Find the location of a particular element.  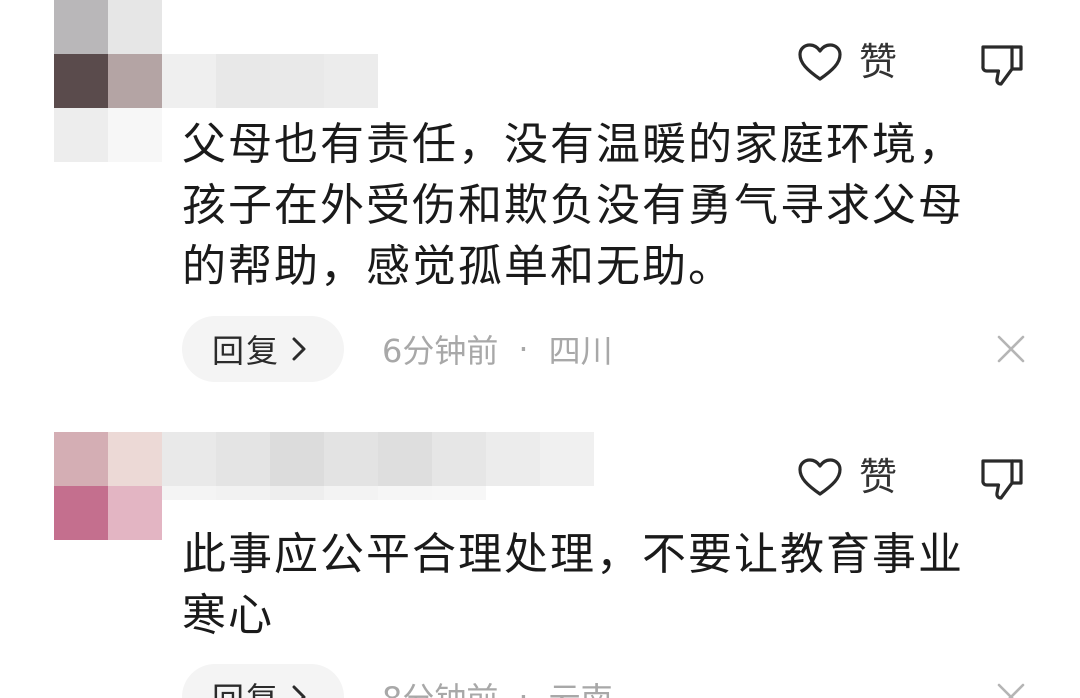

comment-text-line: 此事应公平合理处理，不要让教育事业 is located at coordinates (573, 554).